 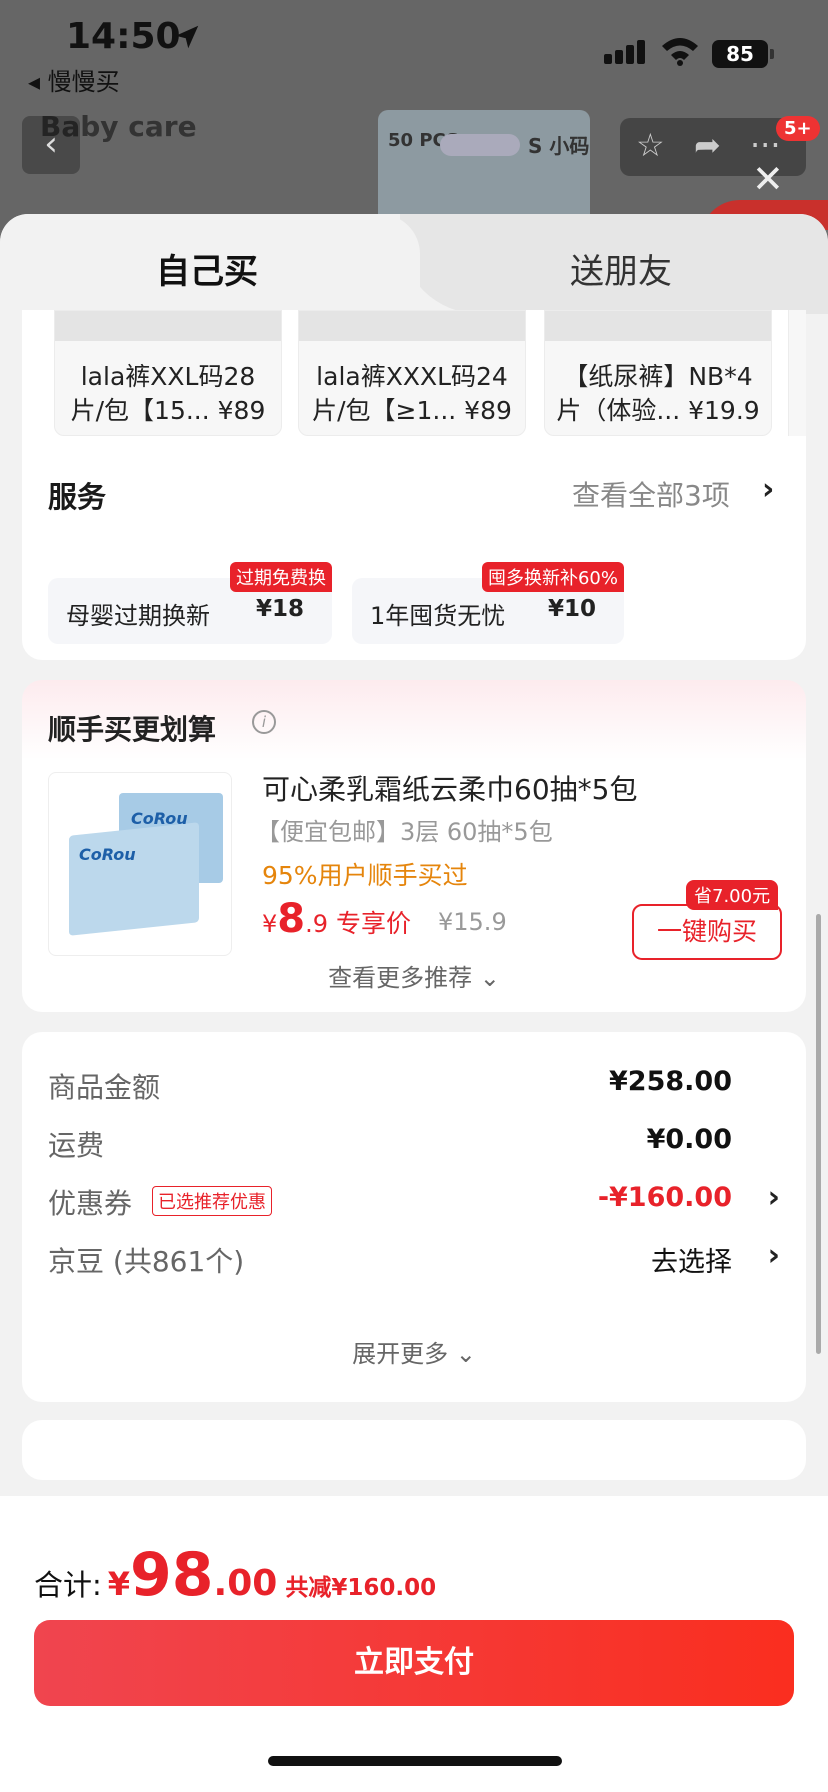 What do you see at coordinates (404, 832) in the screenshot?
I see `recommended-product-spec: 【便宜包邮】3层 60抽*5包` at bounding box center [404, 832].